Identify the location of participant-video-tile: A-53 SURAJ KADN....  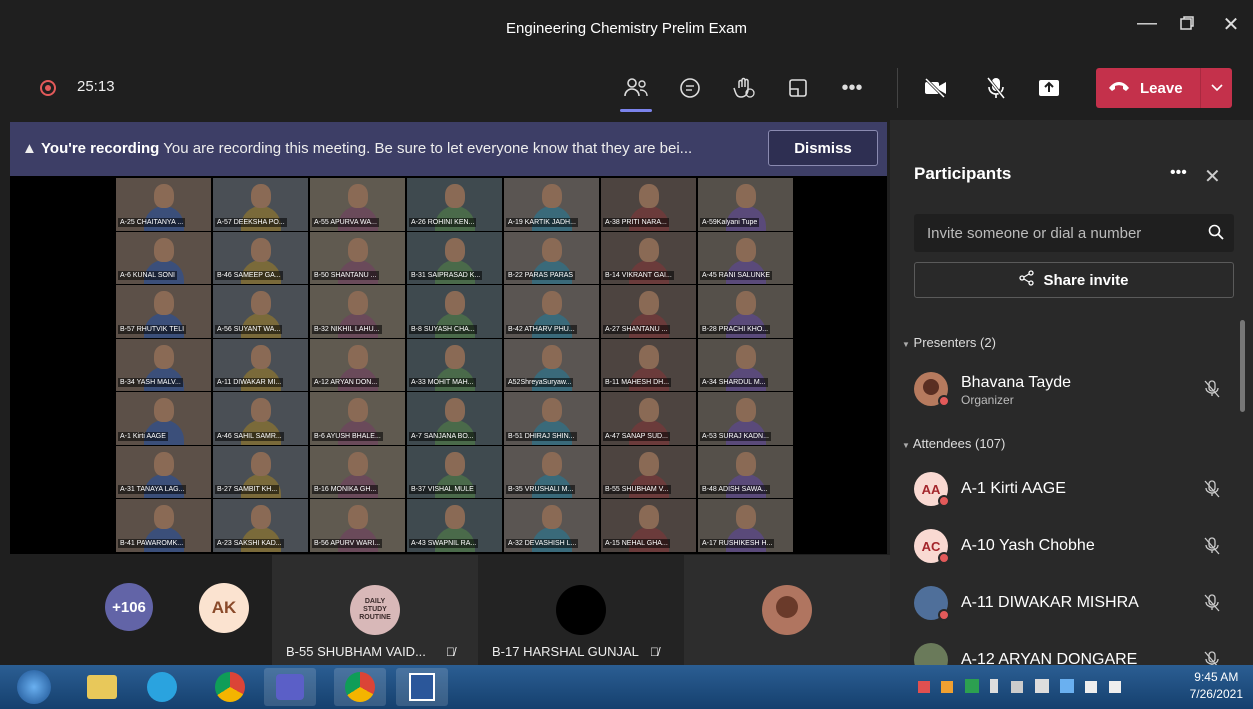
(745, 418).